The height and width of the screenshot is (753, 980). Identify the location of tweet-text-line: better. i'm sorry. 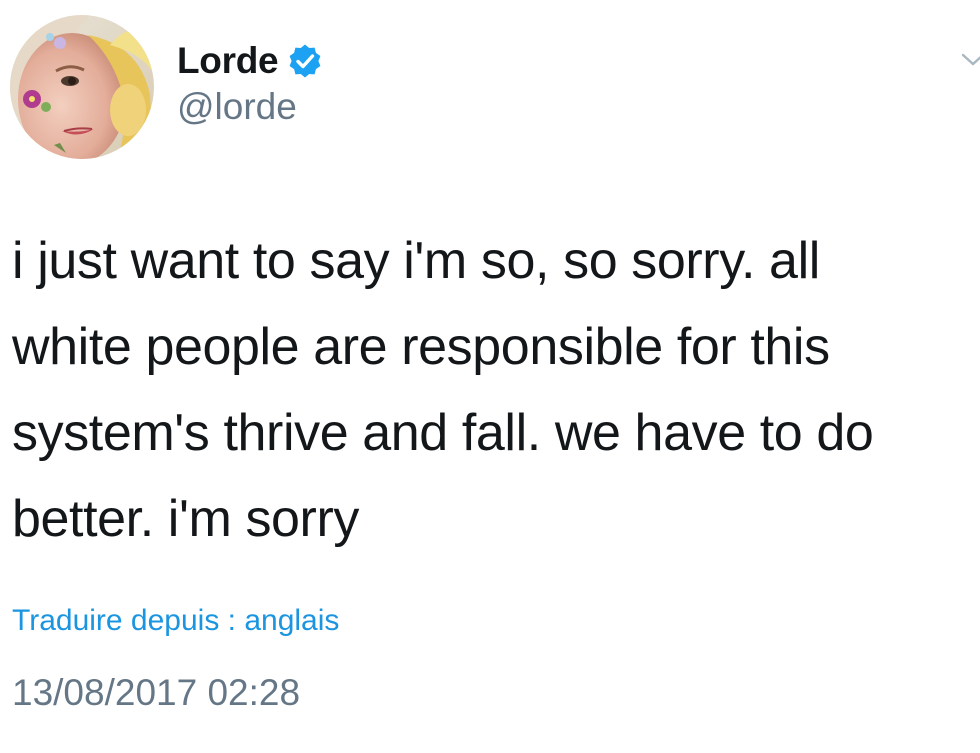
(185, 519).